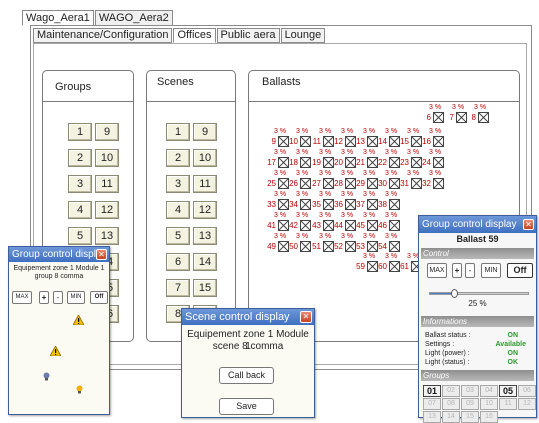 This screenshot has width=539, height=423. Describe the element at coordinates (345, 244) in the screenshot. I see `ballast-item: 3 % 52` at that location.